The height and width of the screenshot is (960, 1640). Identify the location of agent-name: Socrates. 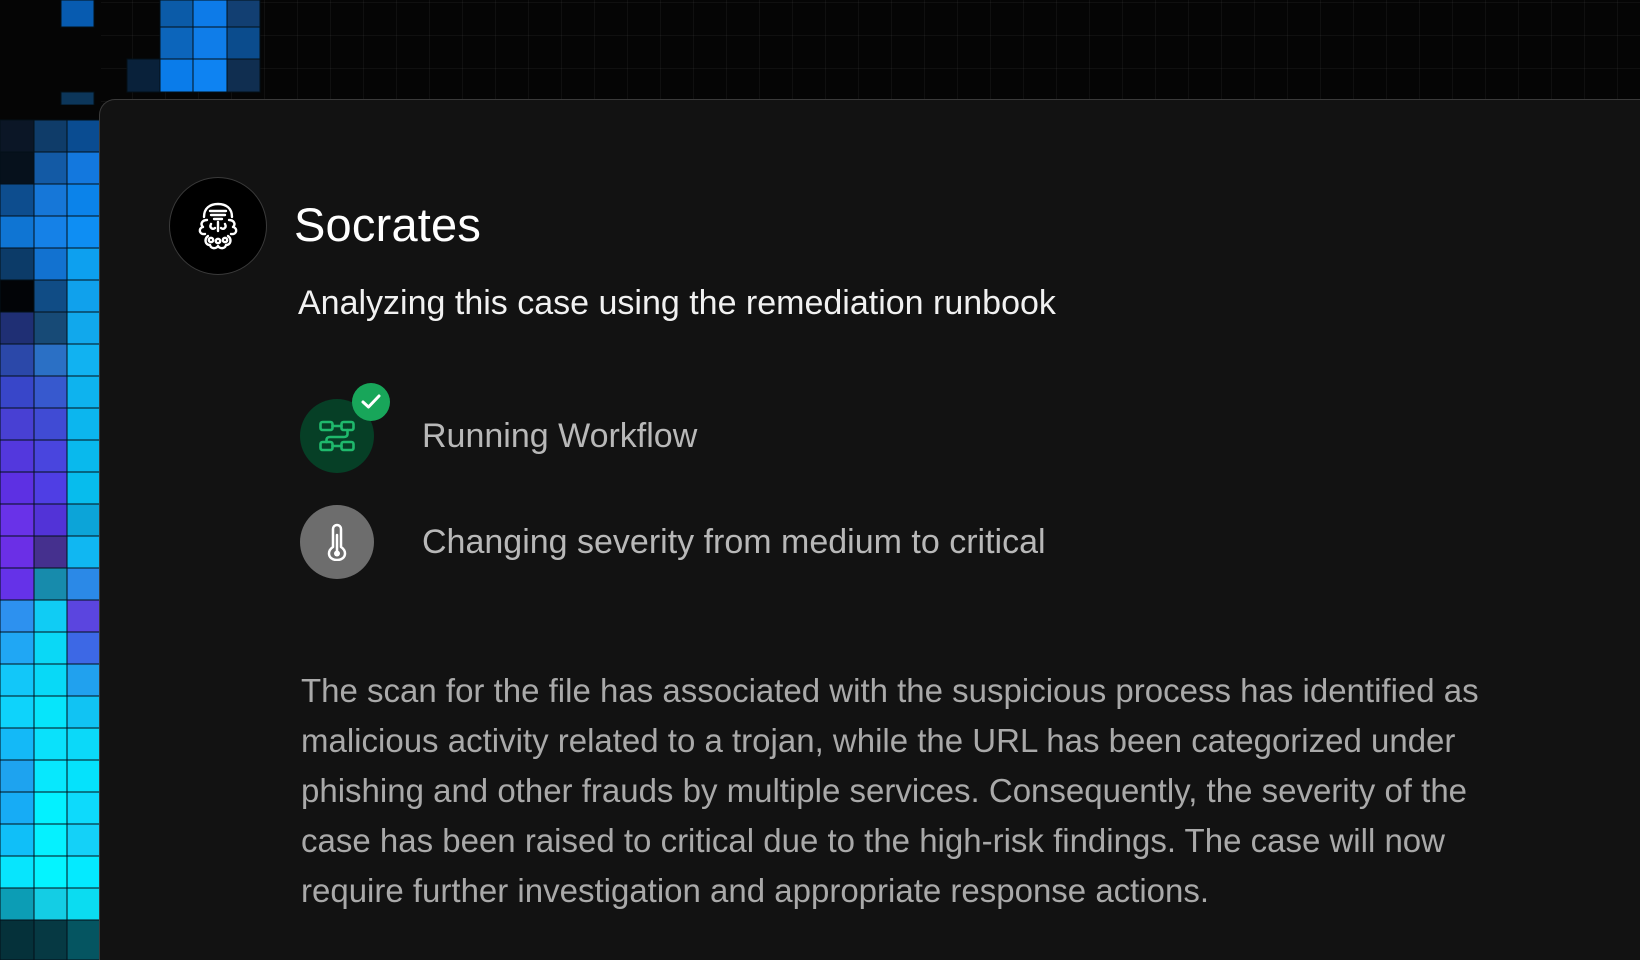
(388, 224).